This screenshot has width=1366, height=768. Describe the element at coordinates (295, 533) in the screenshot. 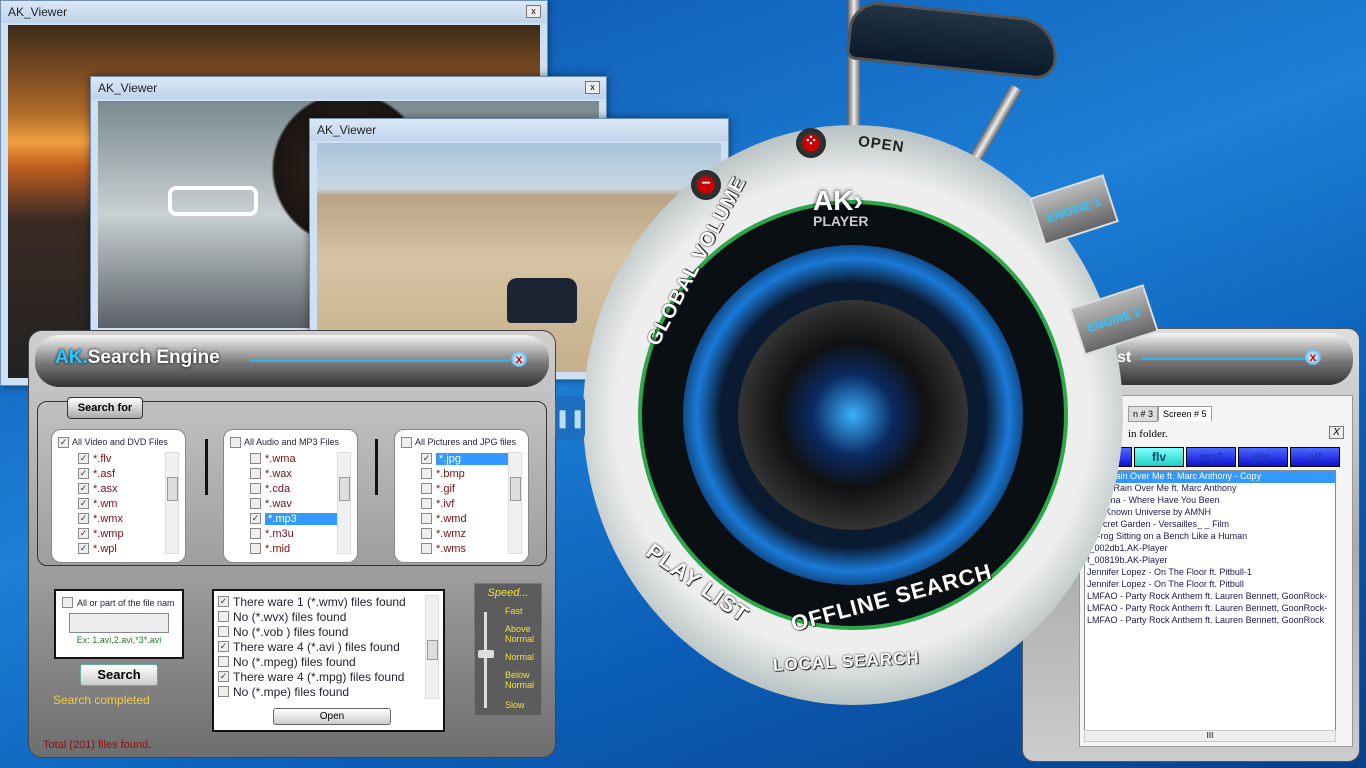

I see `extension-item: *.m3u` at that location.